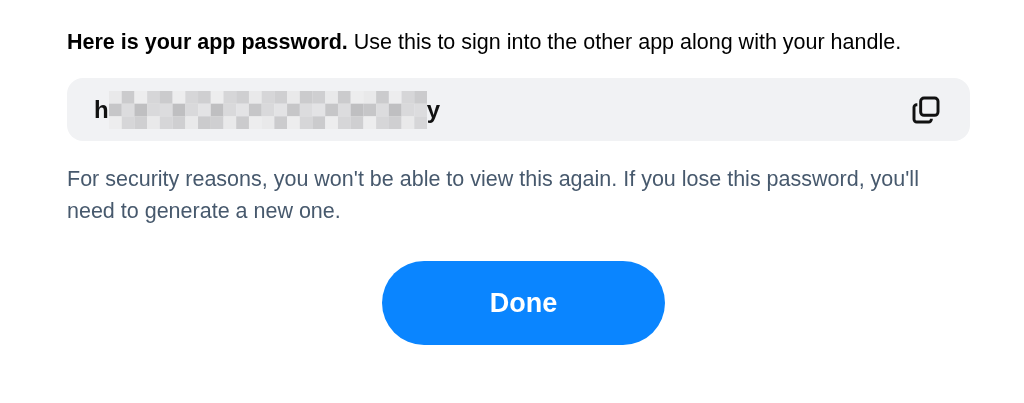 This screenshot has height=403, width=1024. Describe the element at coordinates (485, 42) in the screenshot. I see `intro-text: Here is your app password. Use this to sign into the other app along with your handle.` at that location.